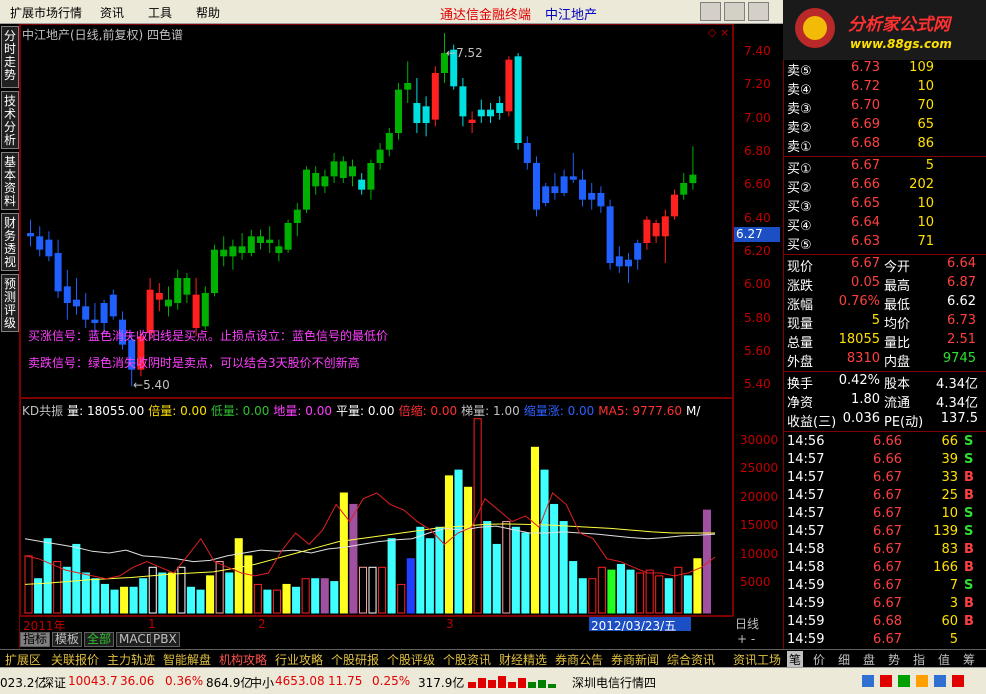  Describe the element at coordinates (75, 659) in the screenshot. I see `func-related-quotes: 关联报价` at that location.